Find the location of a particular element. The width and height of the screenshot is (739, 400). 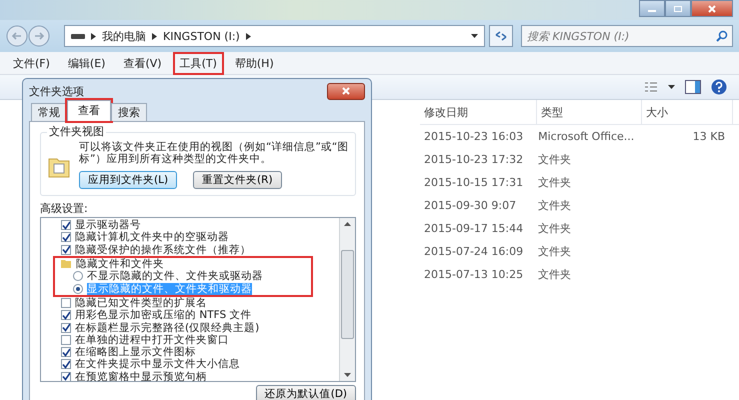

search-icon is located at coordinates (722, 36).